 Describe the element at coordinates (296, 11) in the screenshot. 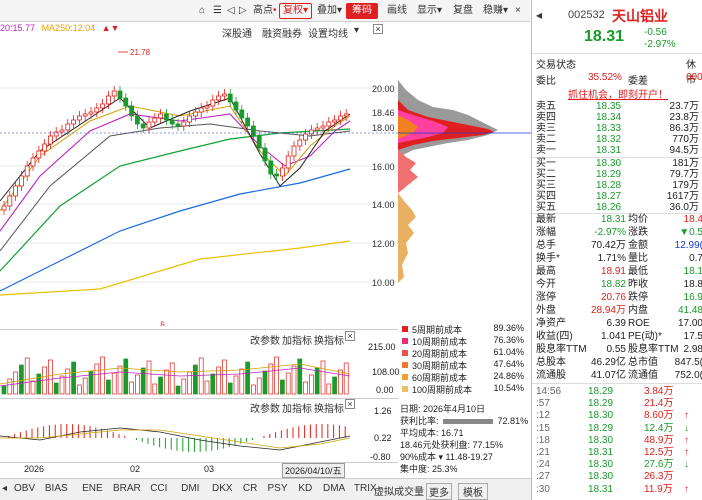

I see `adjust-button: 复权▾` at that location.